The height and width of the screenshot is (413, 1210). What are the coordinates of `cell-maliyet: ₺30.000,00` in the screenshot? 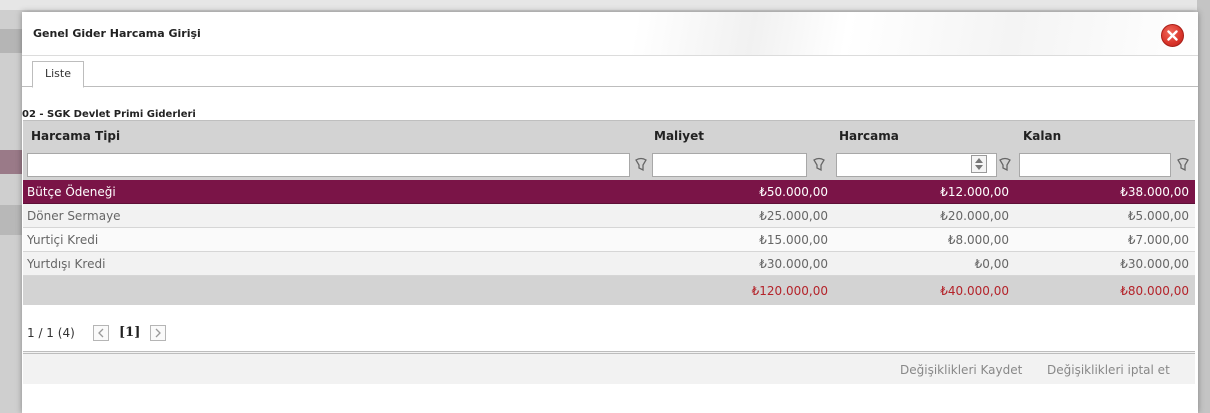 It's located at (793, 264).